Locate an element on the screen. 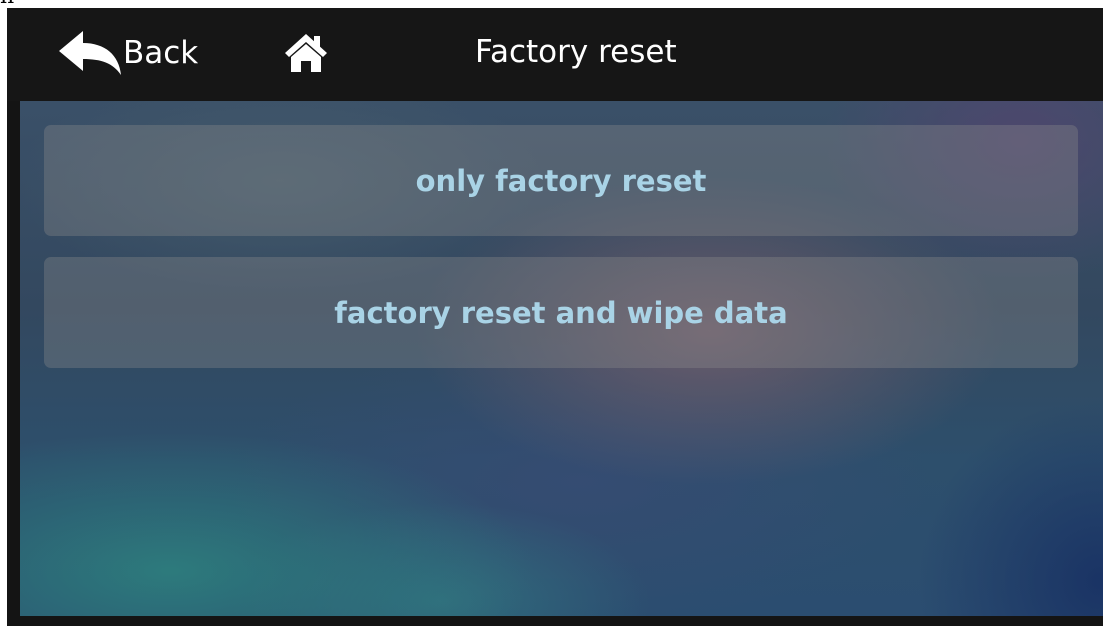  option-label: factory reset and wipe data is located at coordinates (561, 312).